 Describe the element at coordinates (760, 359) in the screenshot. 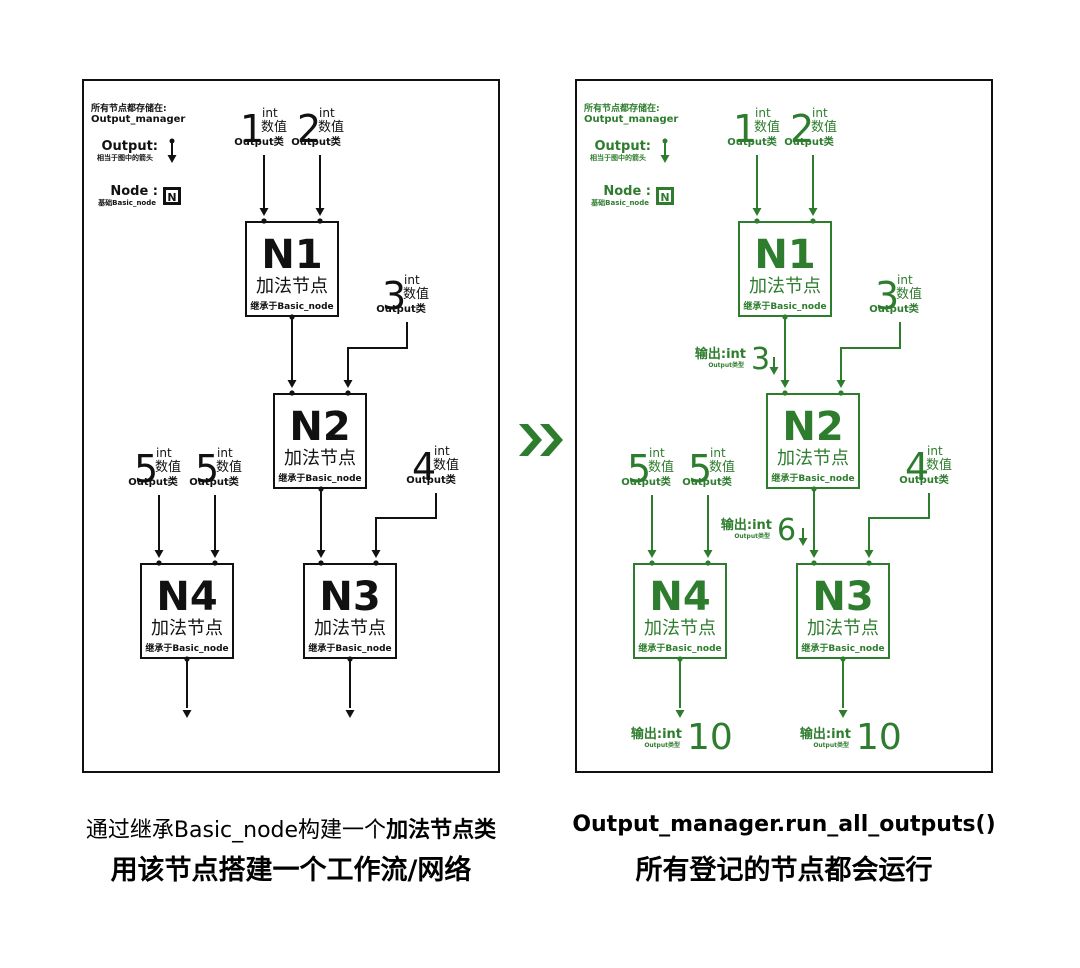

I see `output-value: 3` at that location.